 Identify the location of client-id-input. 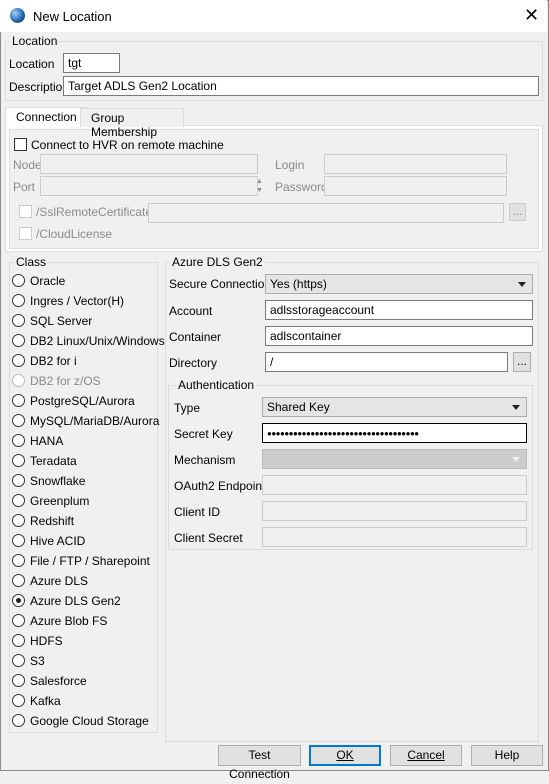
(394, 511).